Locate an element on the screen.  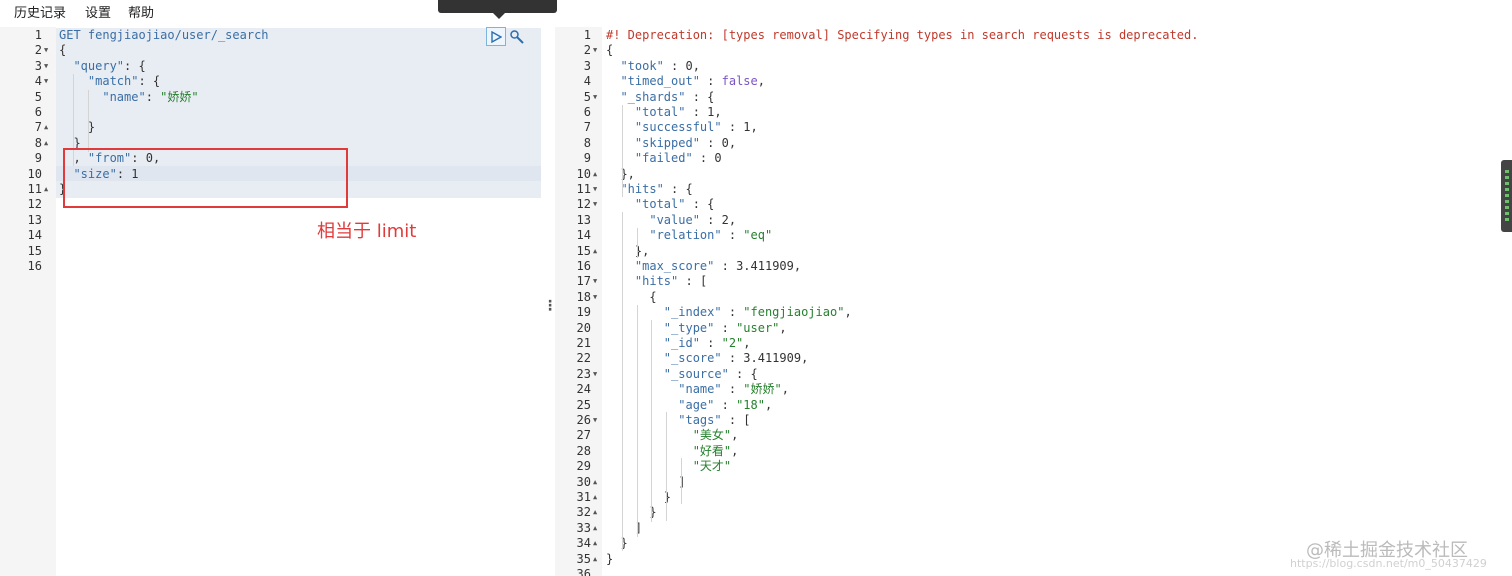
code-text: "failed" : 0 is located at coordinates (664, 158).